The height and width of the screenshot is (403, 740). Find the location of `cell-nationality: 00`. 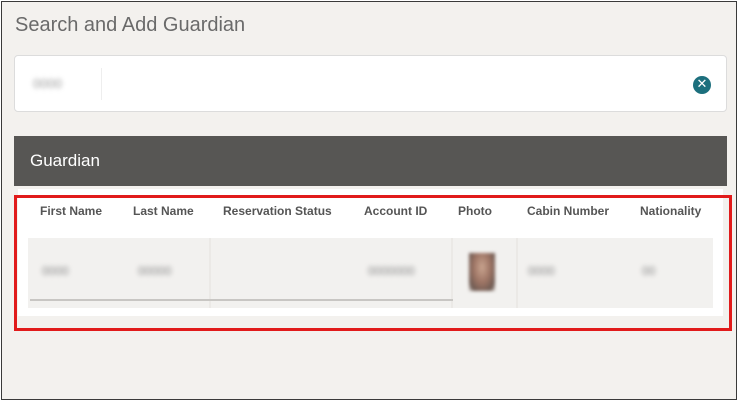

cell-nationality: 00 is located at coordinates (649, 271).